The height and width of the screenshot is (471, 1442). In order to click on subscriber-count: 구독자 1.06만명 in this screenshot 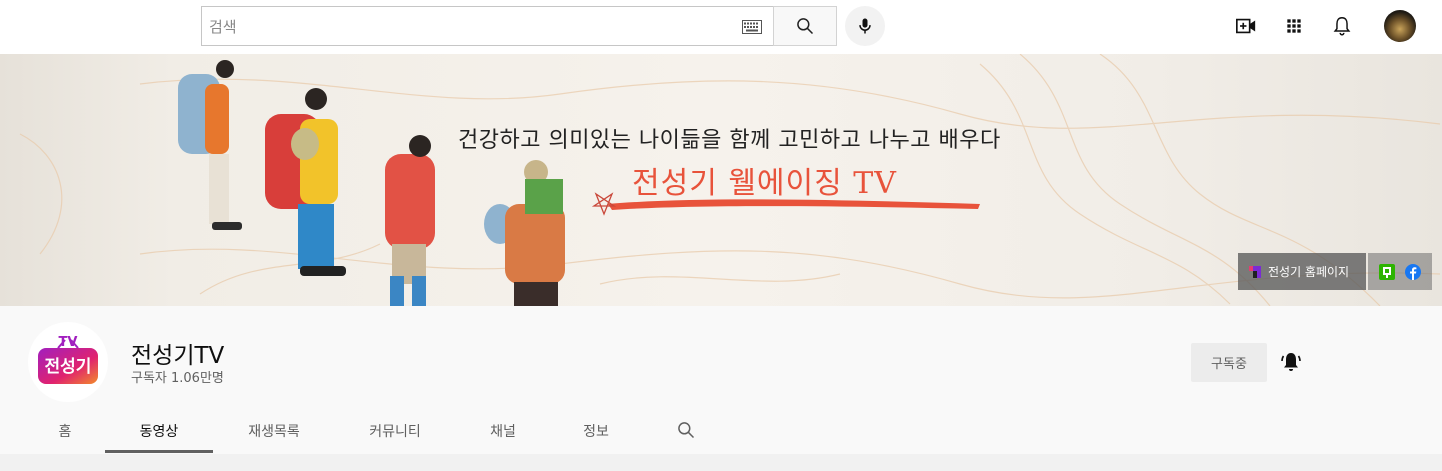, I will do `click(177, 378)`.